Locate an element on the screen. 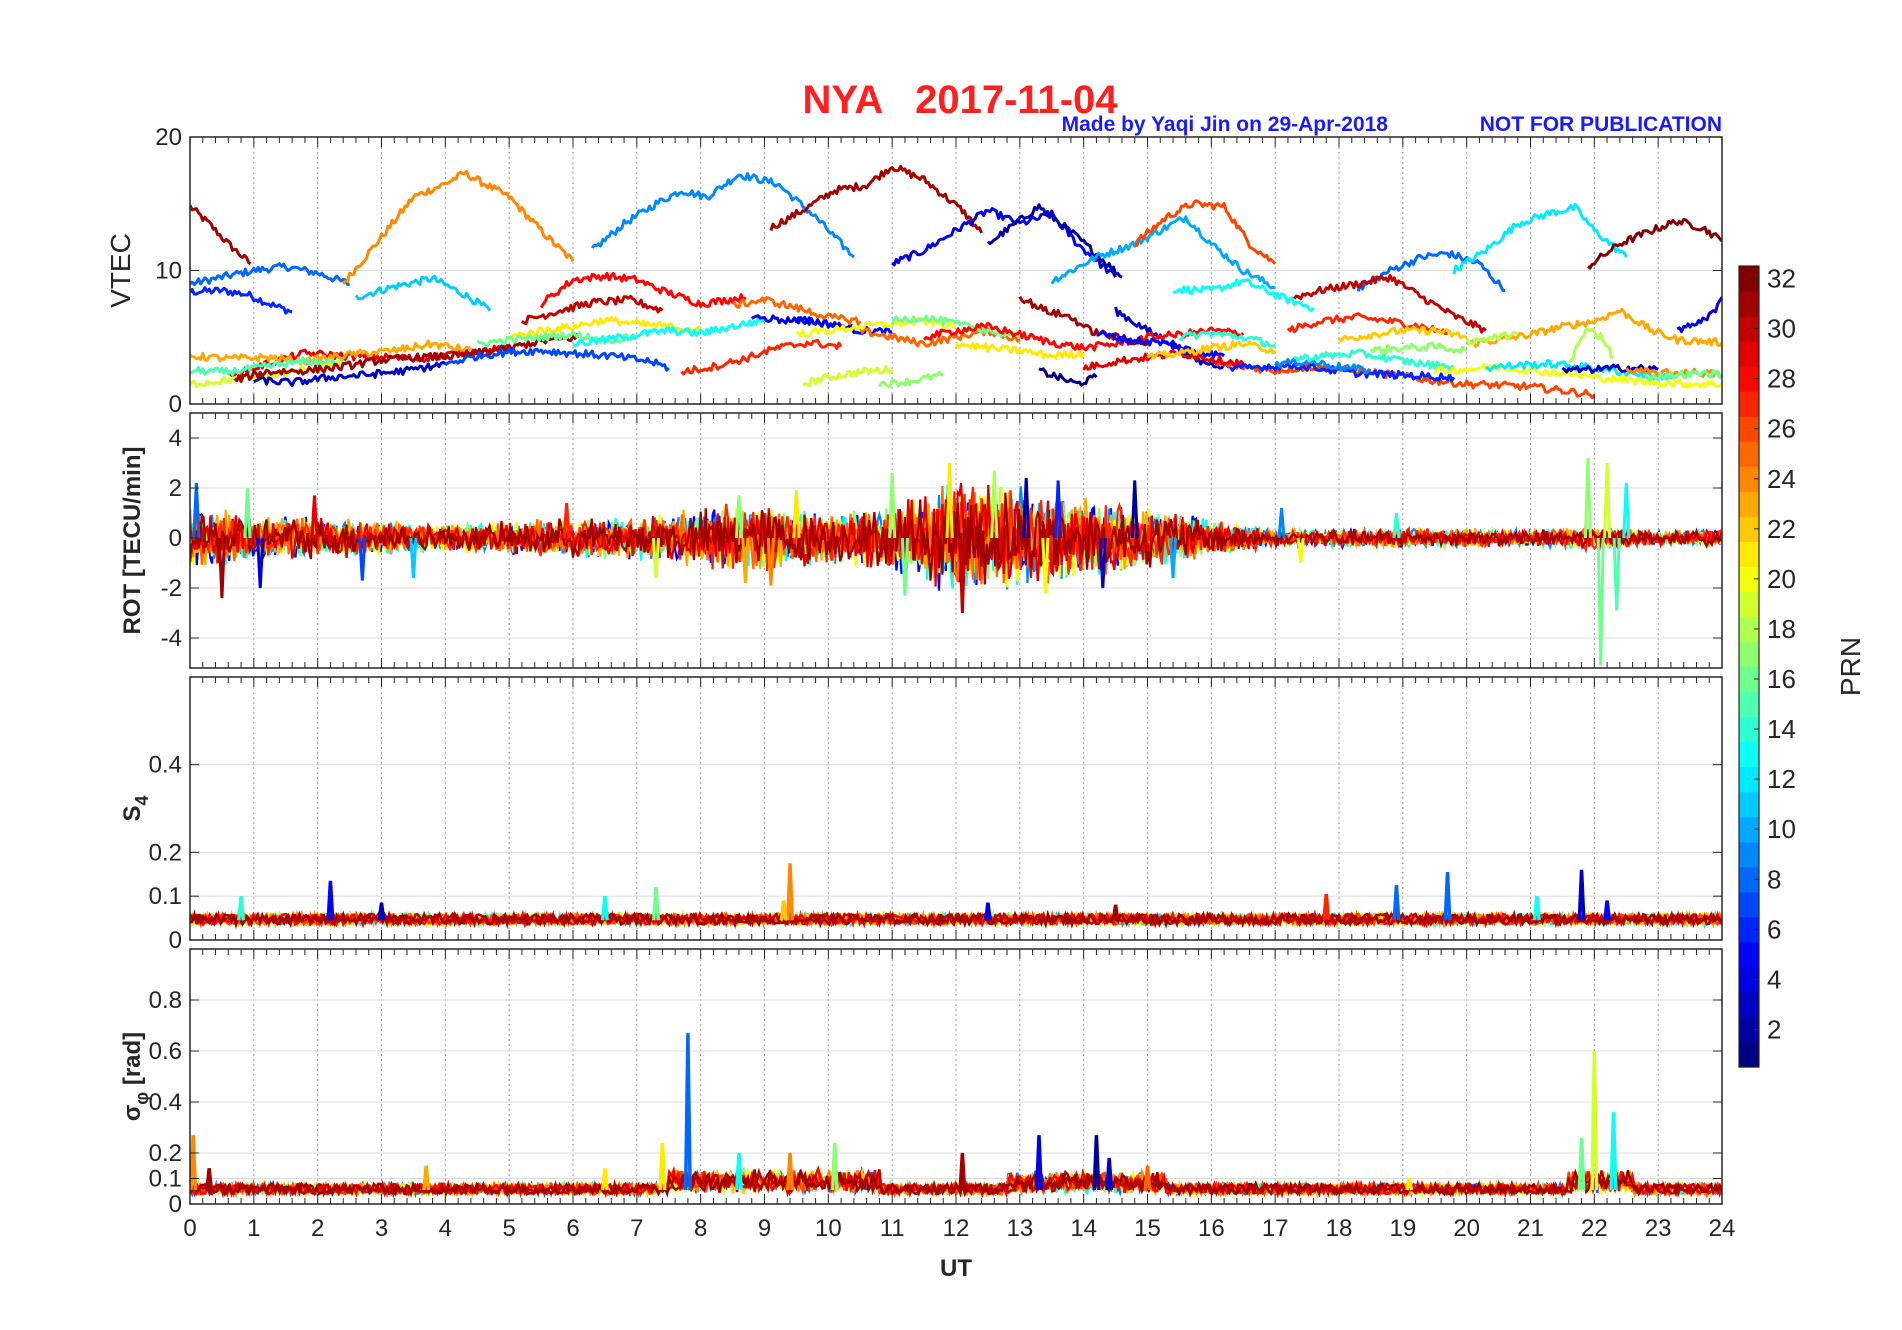 The width and height of the screenshot is (1902, 1330). y-axis-label-vtec: VTEC is located at coordinates (120, 270).